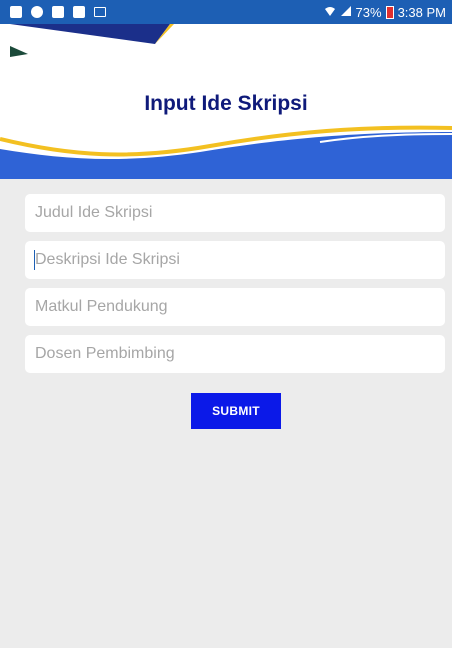 Image resolution: width=452 pixels, height=648 pixels. I want to click on notification-icons, so click(58, 12).